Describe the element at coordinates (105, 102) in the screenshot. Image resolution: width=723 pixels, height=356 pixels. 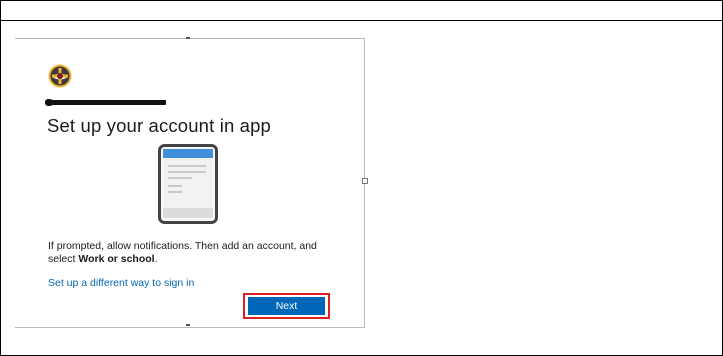
I see `redacted-account-email` at that location.